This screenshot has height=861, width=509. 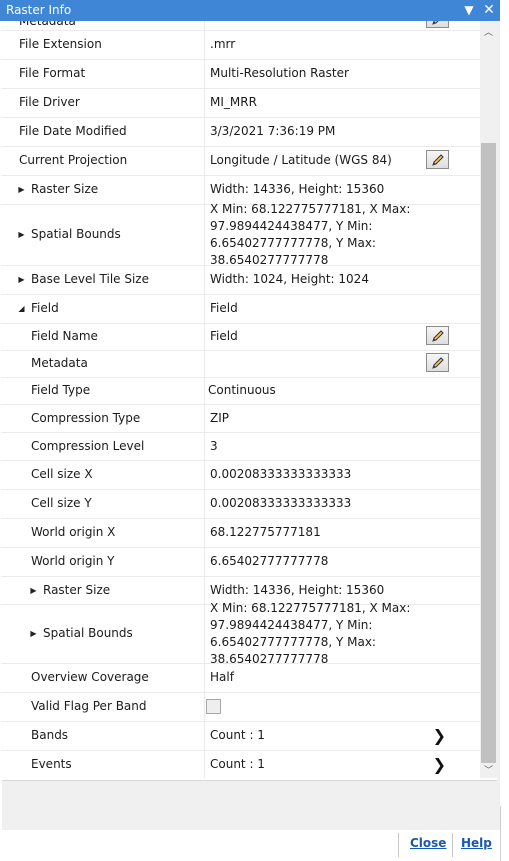 What do you see at coordinates (327, 446) in the screenshot?
I see `property-value-cell: 3` at bounding box center [327, 446].